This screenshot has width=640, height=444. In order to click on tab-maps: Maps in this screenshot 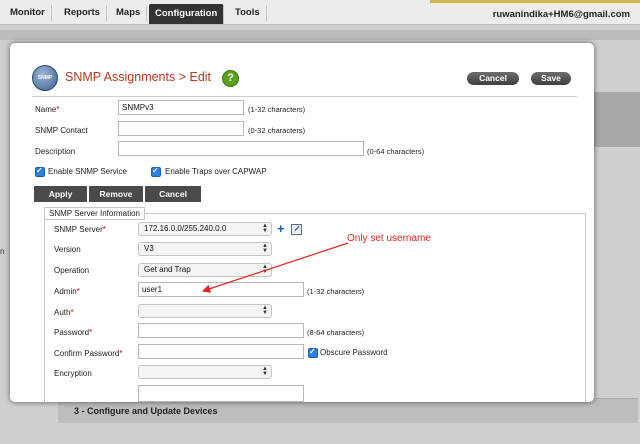, I will do `click(129, 13)`.